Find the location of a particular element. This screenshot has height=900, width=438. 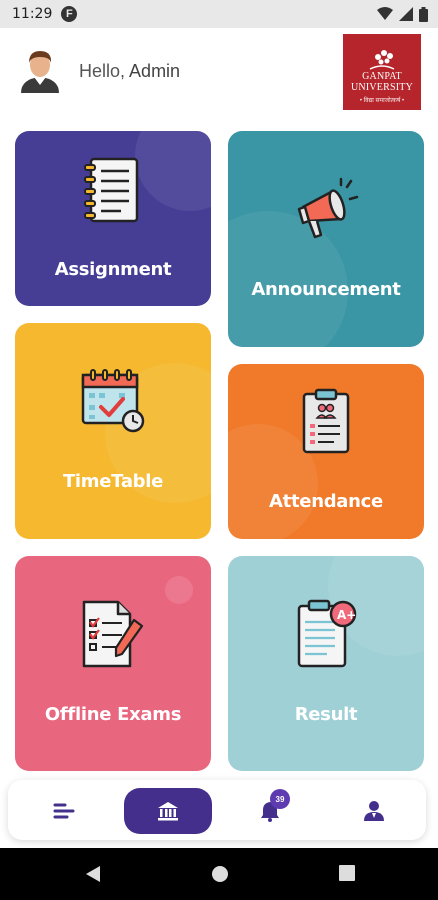

signal-icon is located at coordinates (406, 14).